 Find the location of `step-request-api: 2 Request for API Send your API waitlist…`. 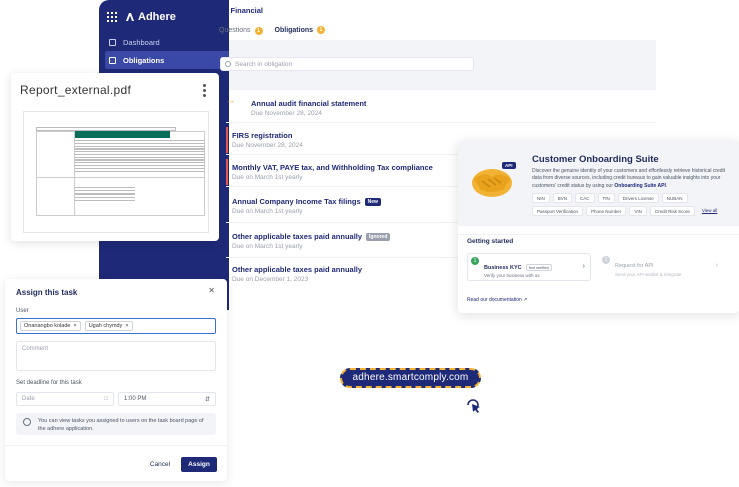

step-request-api: 2 Request for API Send your API waitlist… is located at coordinates (661, 267).